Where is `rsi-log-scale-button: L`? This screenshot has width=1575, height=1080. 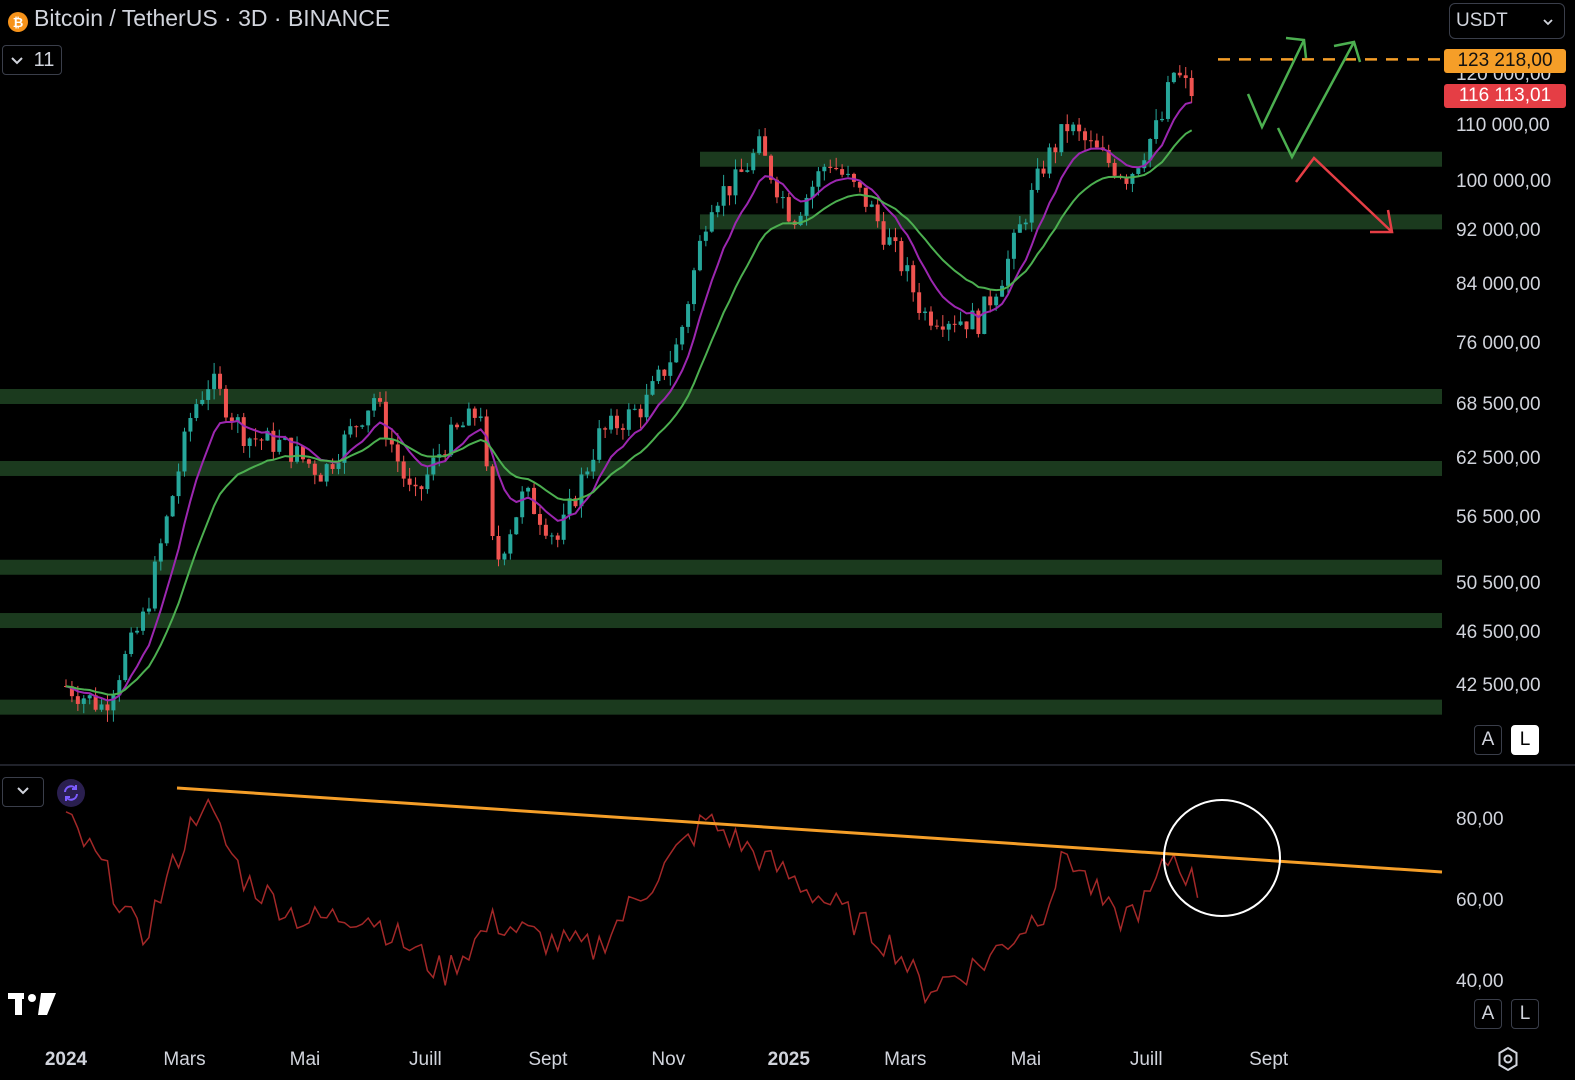
rsi-log-scale-button: L is located at coordinates (1525, 1014).